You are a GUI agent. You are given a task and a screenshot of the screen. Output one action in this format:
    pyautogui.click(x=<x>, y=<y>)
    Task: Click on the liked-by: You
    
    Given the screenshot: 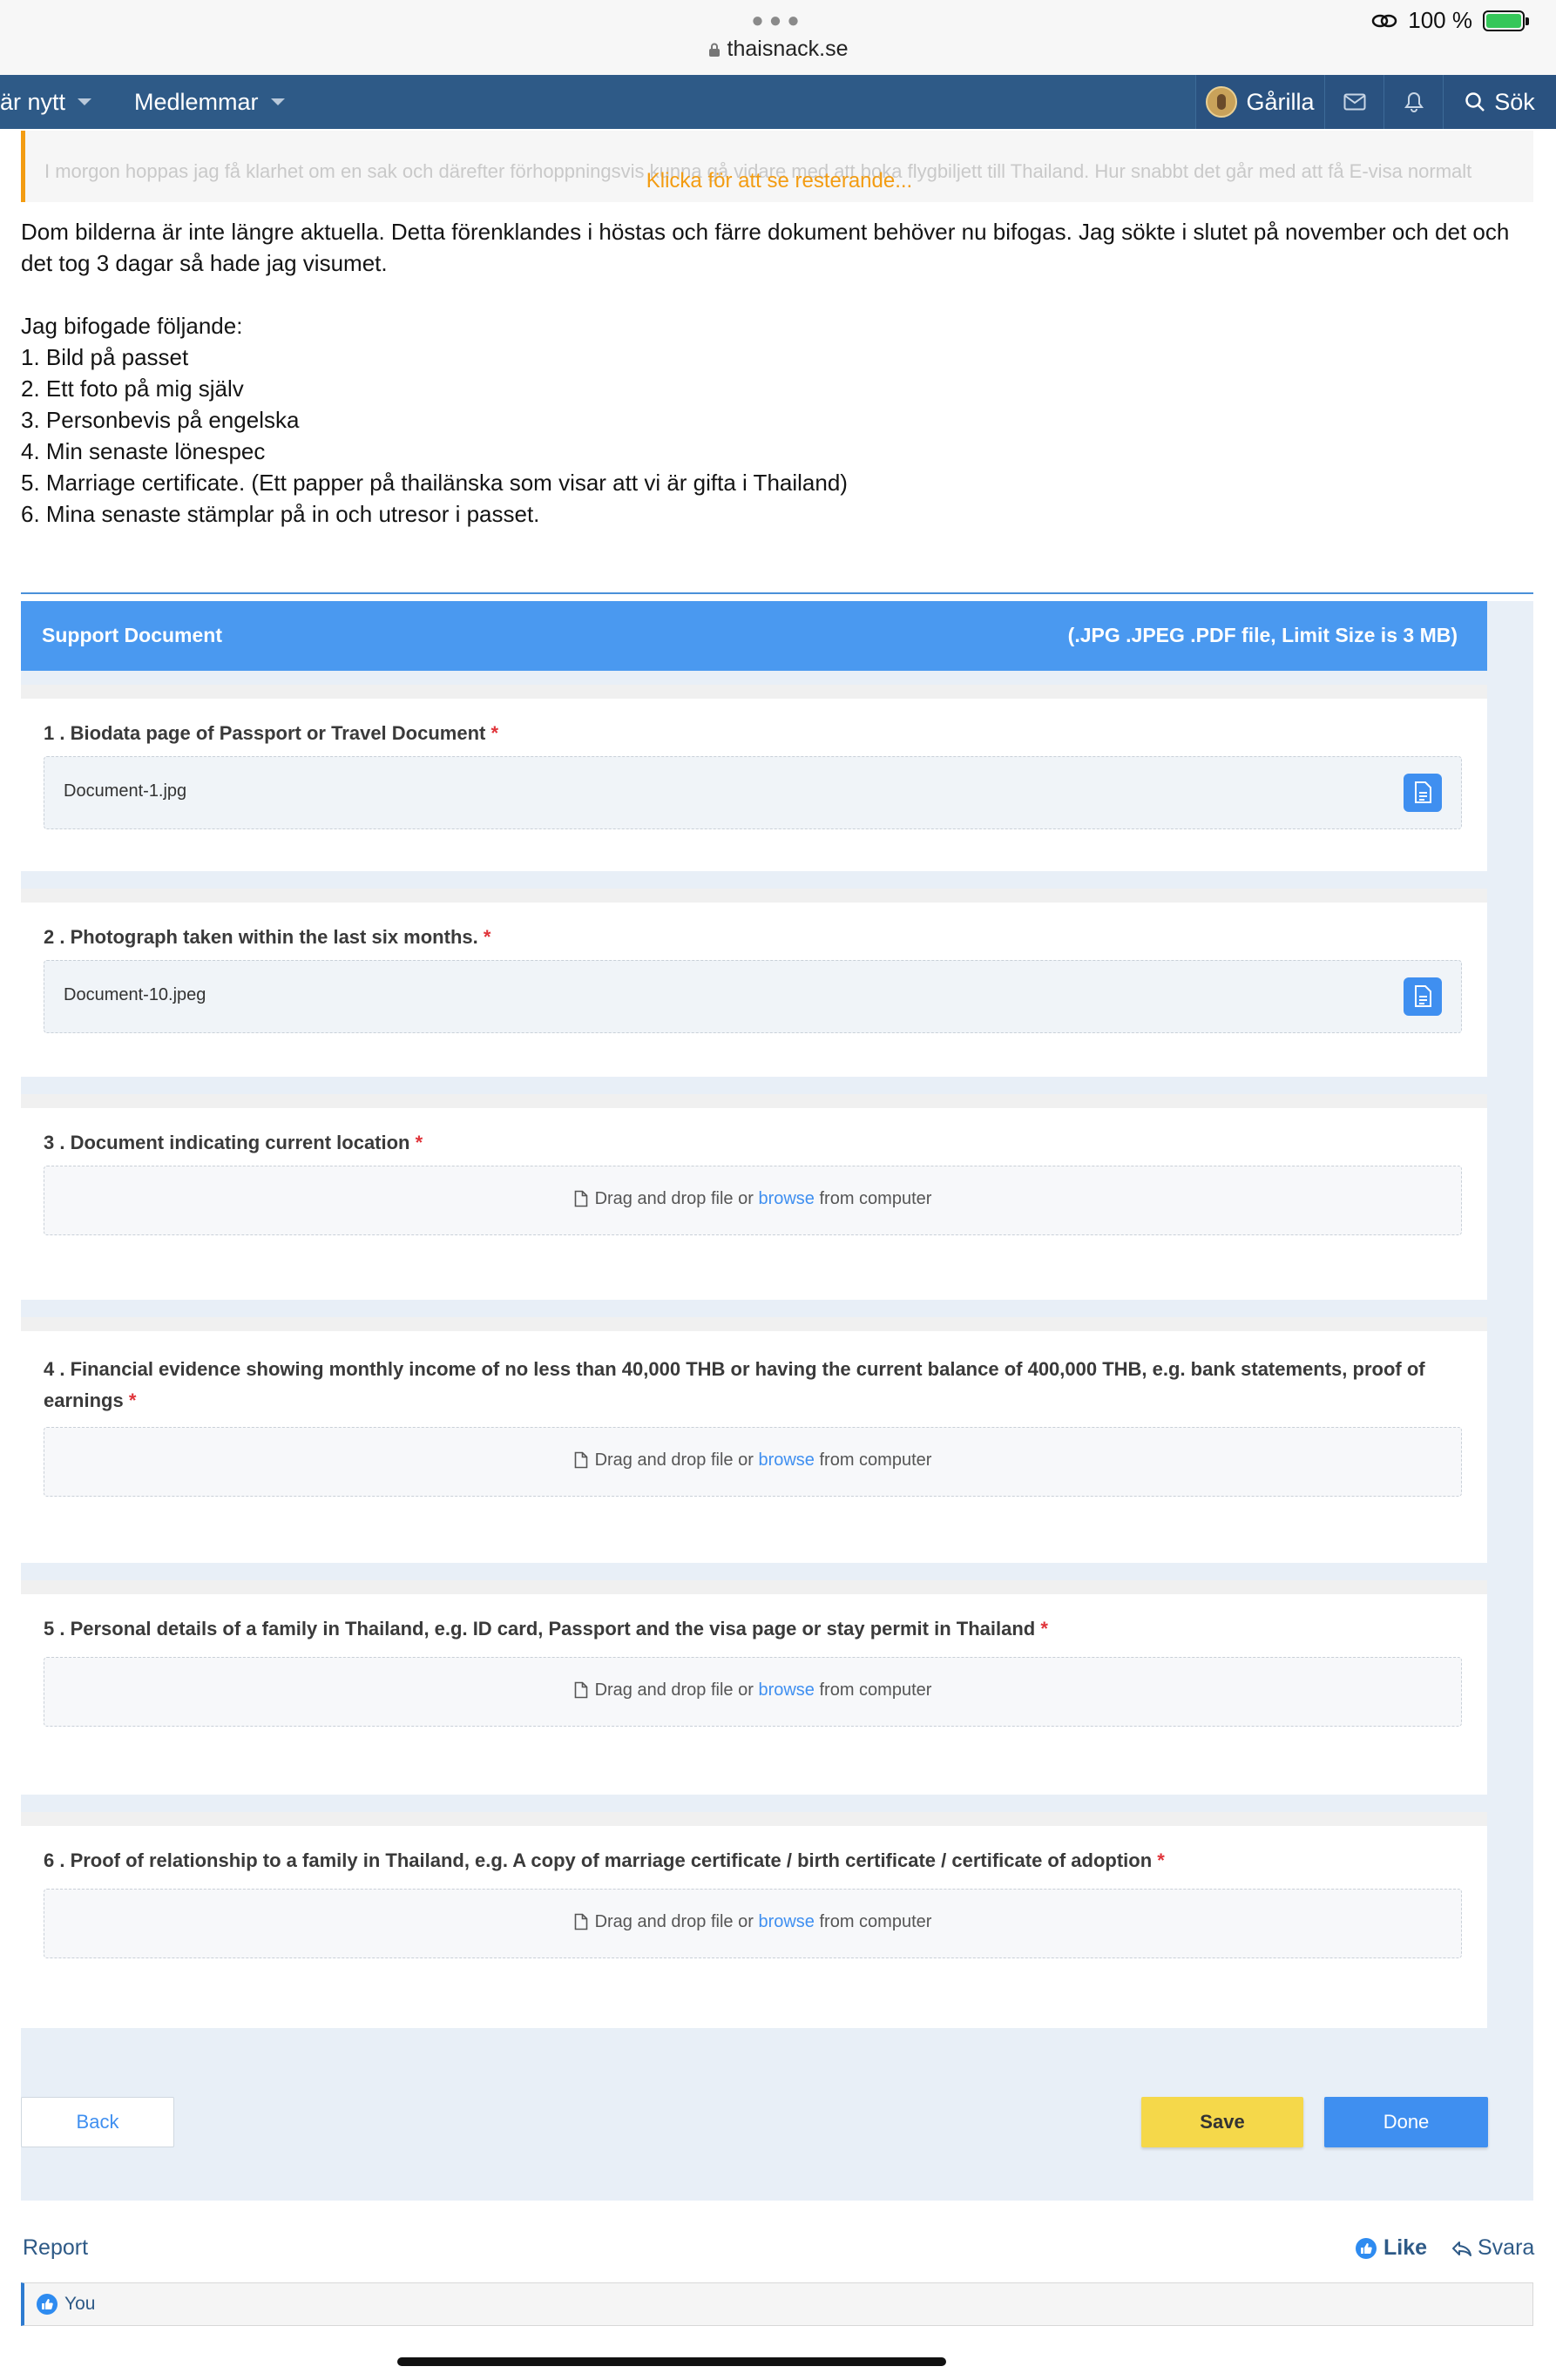 What is the action you would take?
    pyautogui.click(x=66, y=2304)
    